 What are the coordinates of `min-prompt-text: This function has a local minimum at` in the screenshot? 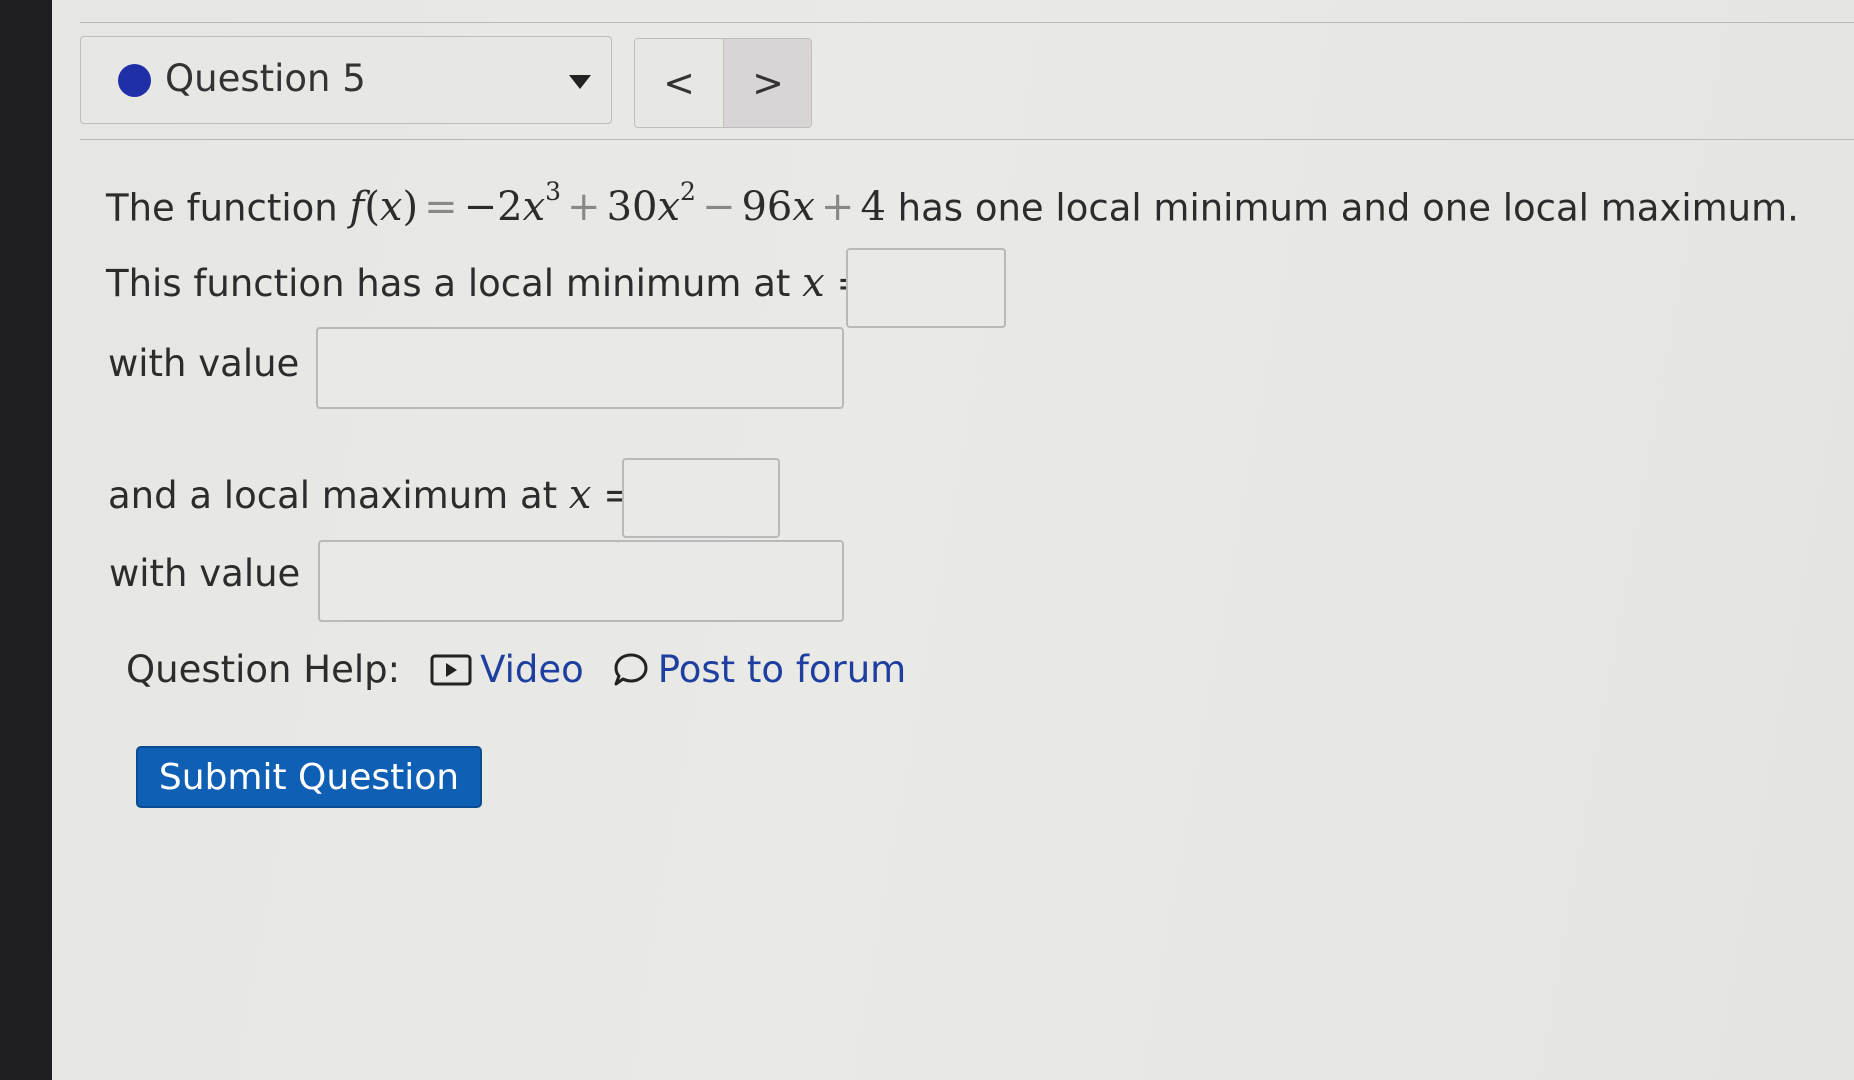 It's located at (448, 283).